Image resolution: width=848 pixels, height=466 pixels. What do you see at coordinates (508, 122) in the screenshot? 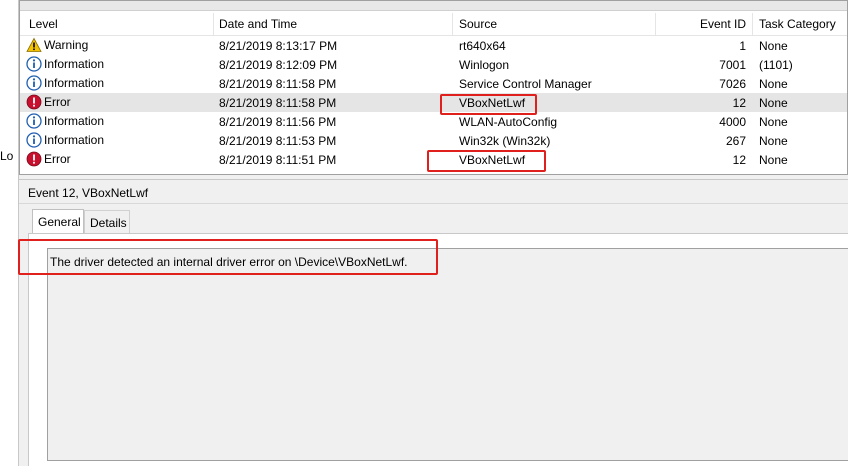
I see `source-cell: WLAN-AutoConfig` at bounding box center [508, 122].